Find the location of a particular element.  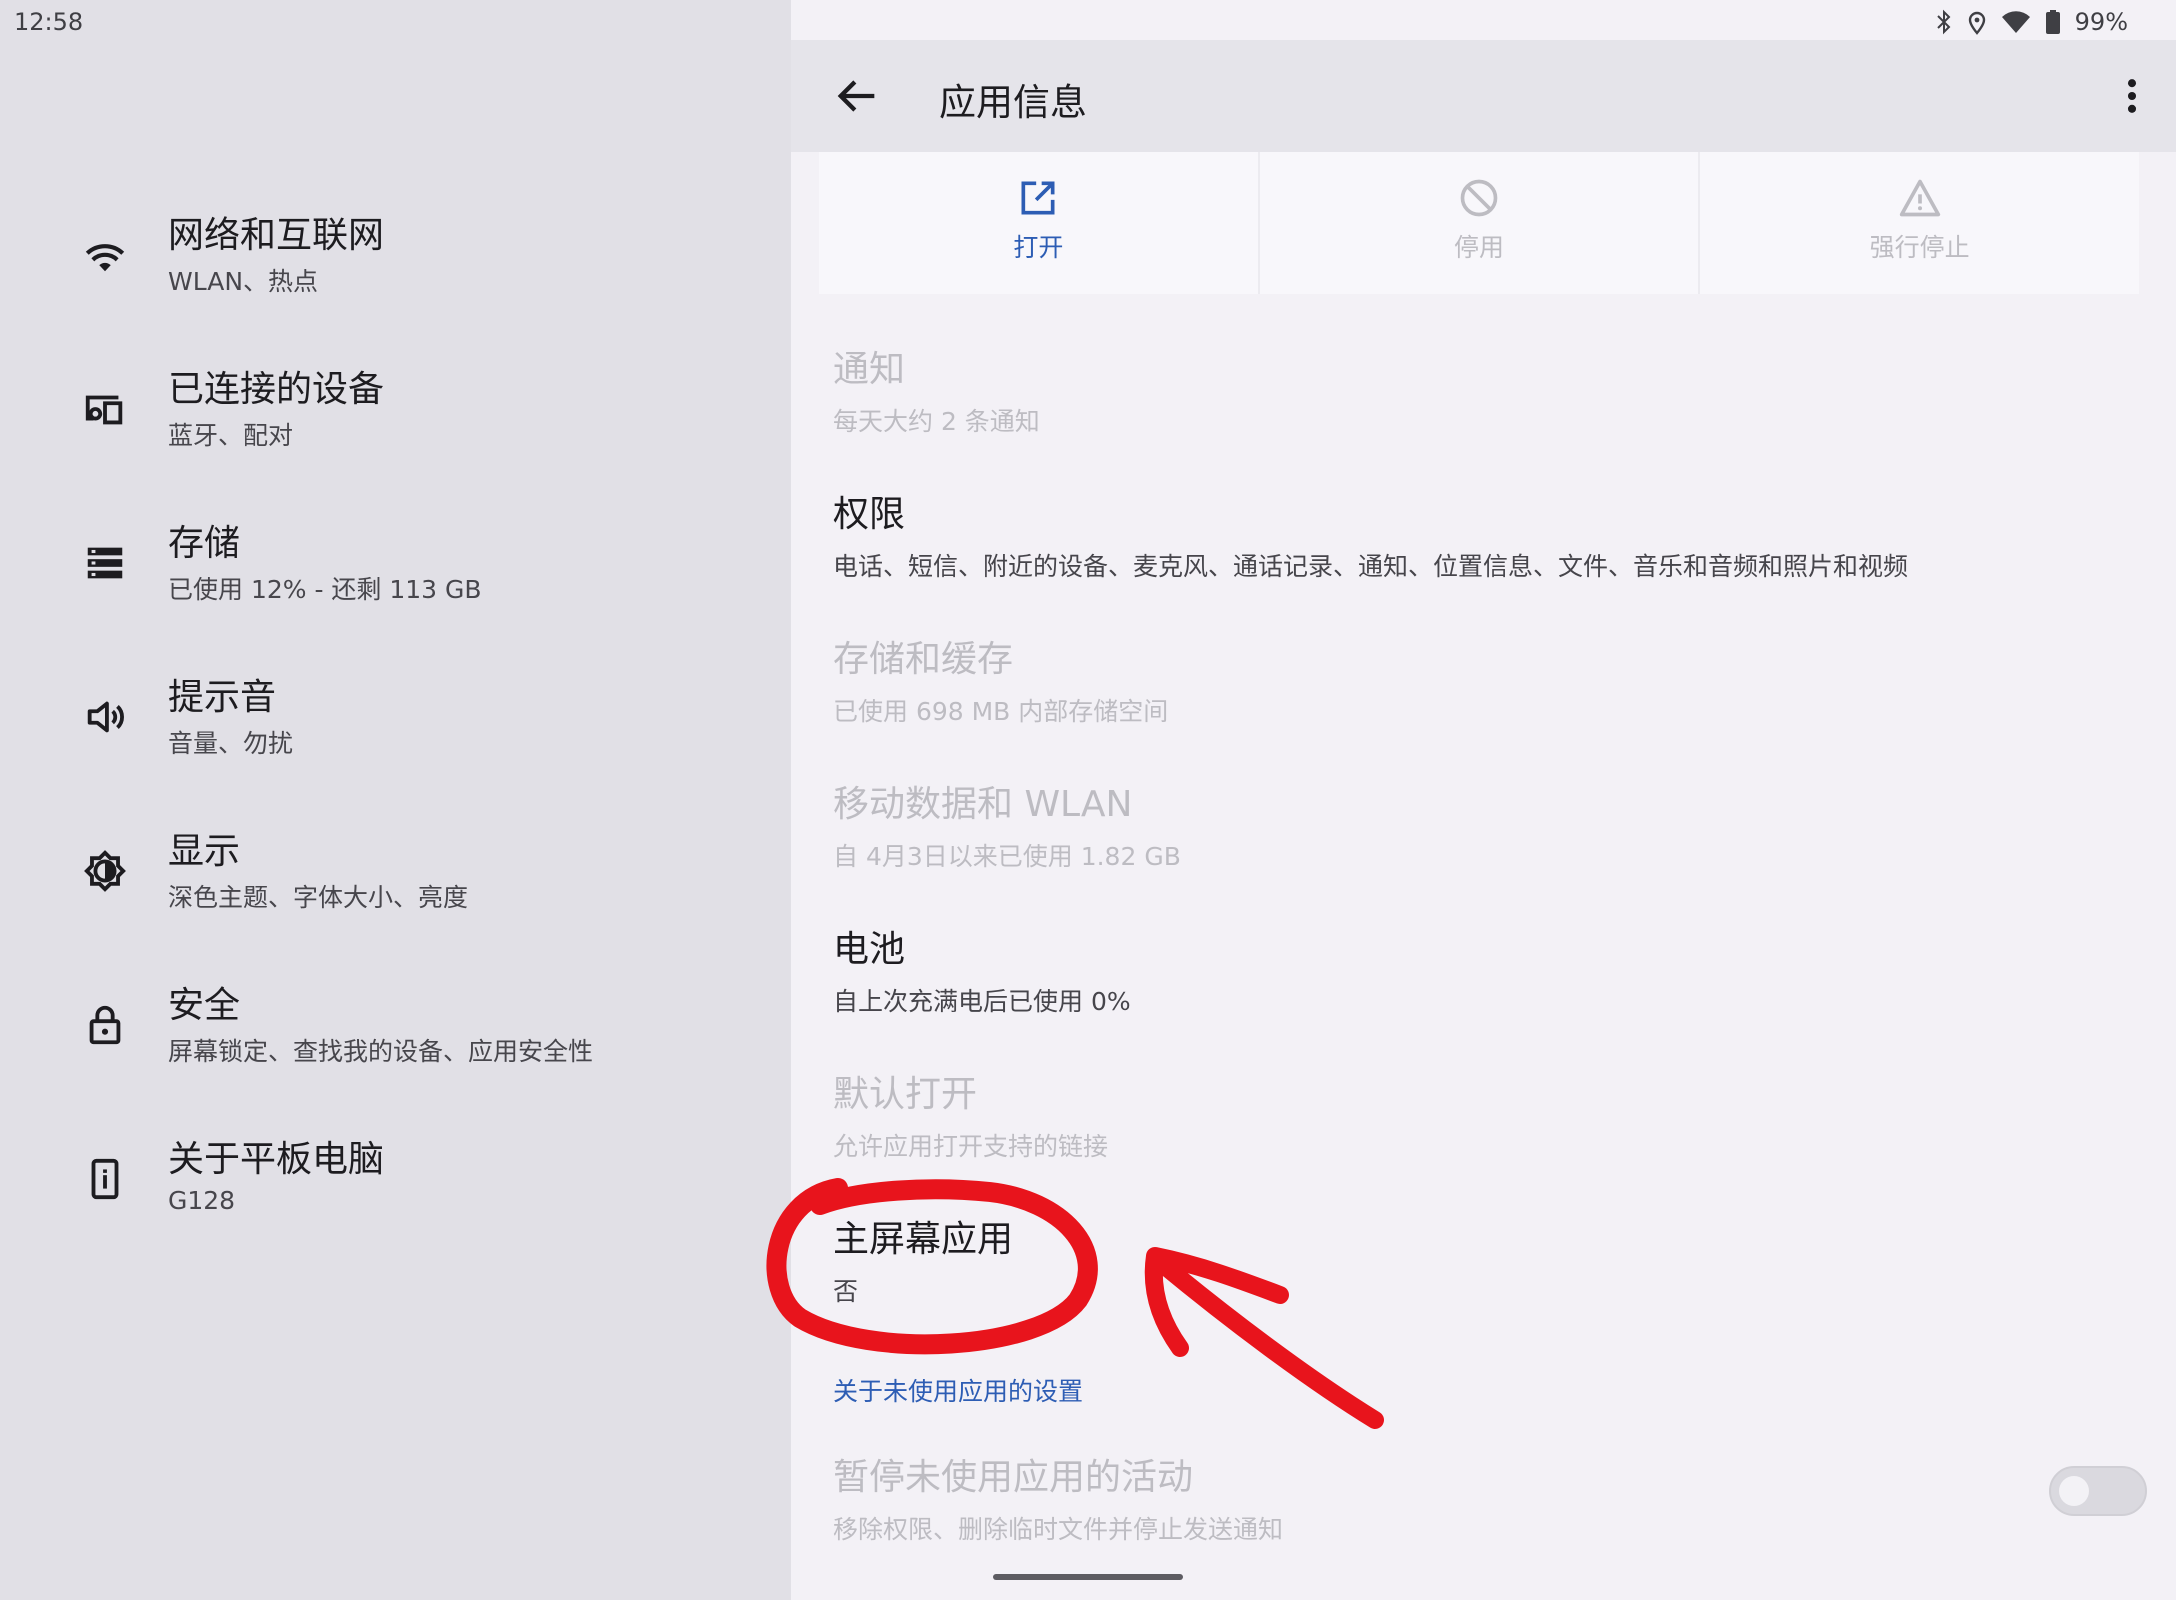

row-subtitle: 移除权限、删除临时文件并停止发送通知 is located at coordinates (1058, 1529).